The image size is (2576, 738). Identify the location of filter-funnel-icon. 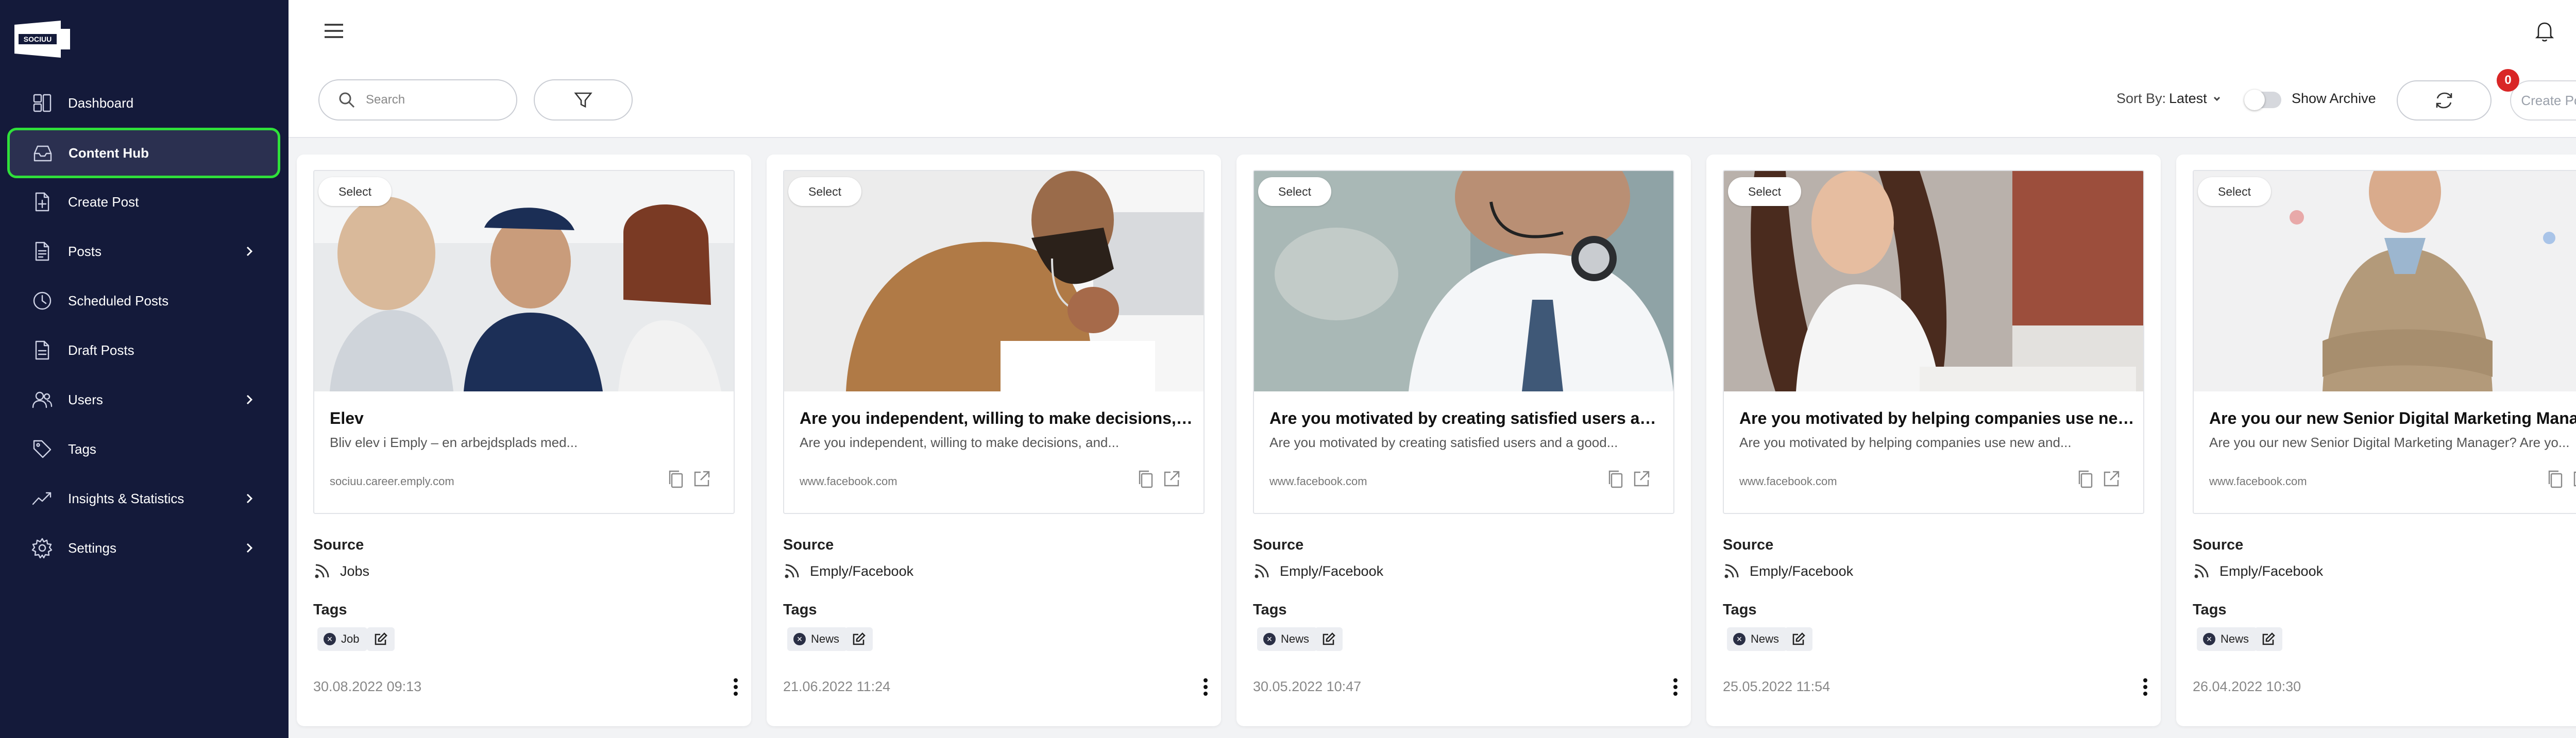
(583, 100).